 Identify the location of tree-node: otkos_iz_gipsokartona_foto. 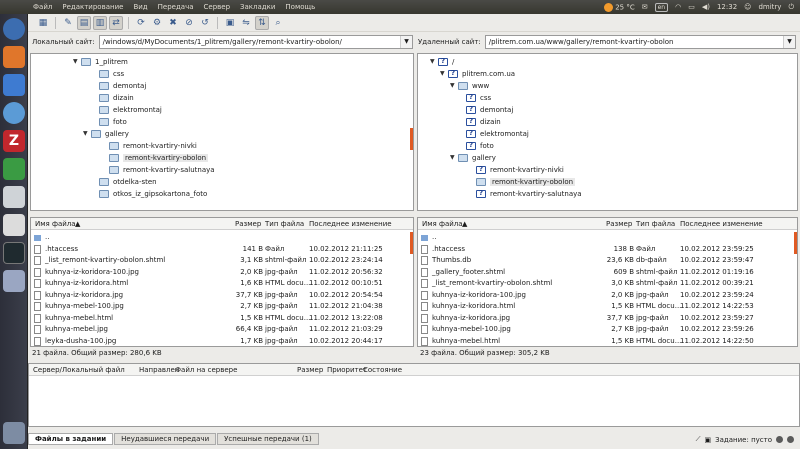
(149, 193).